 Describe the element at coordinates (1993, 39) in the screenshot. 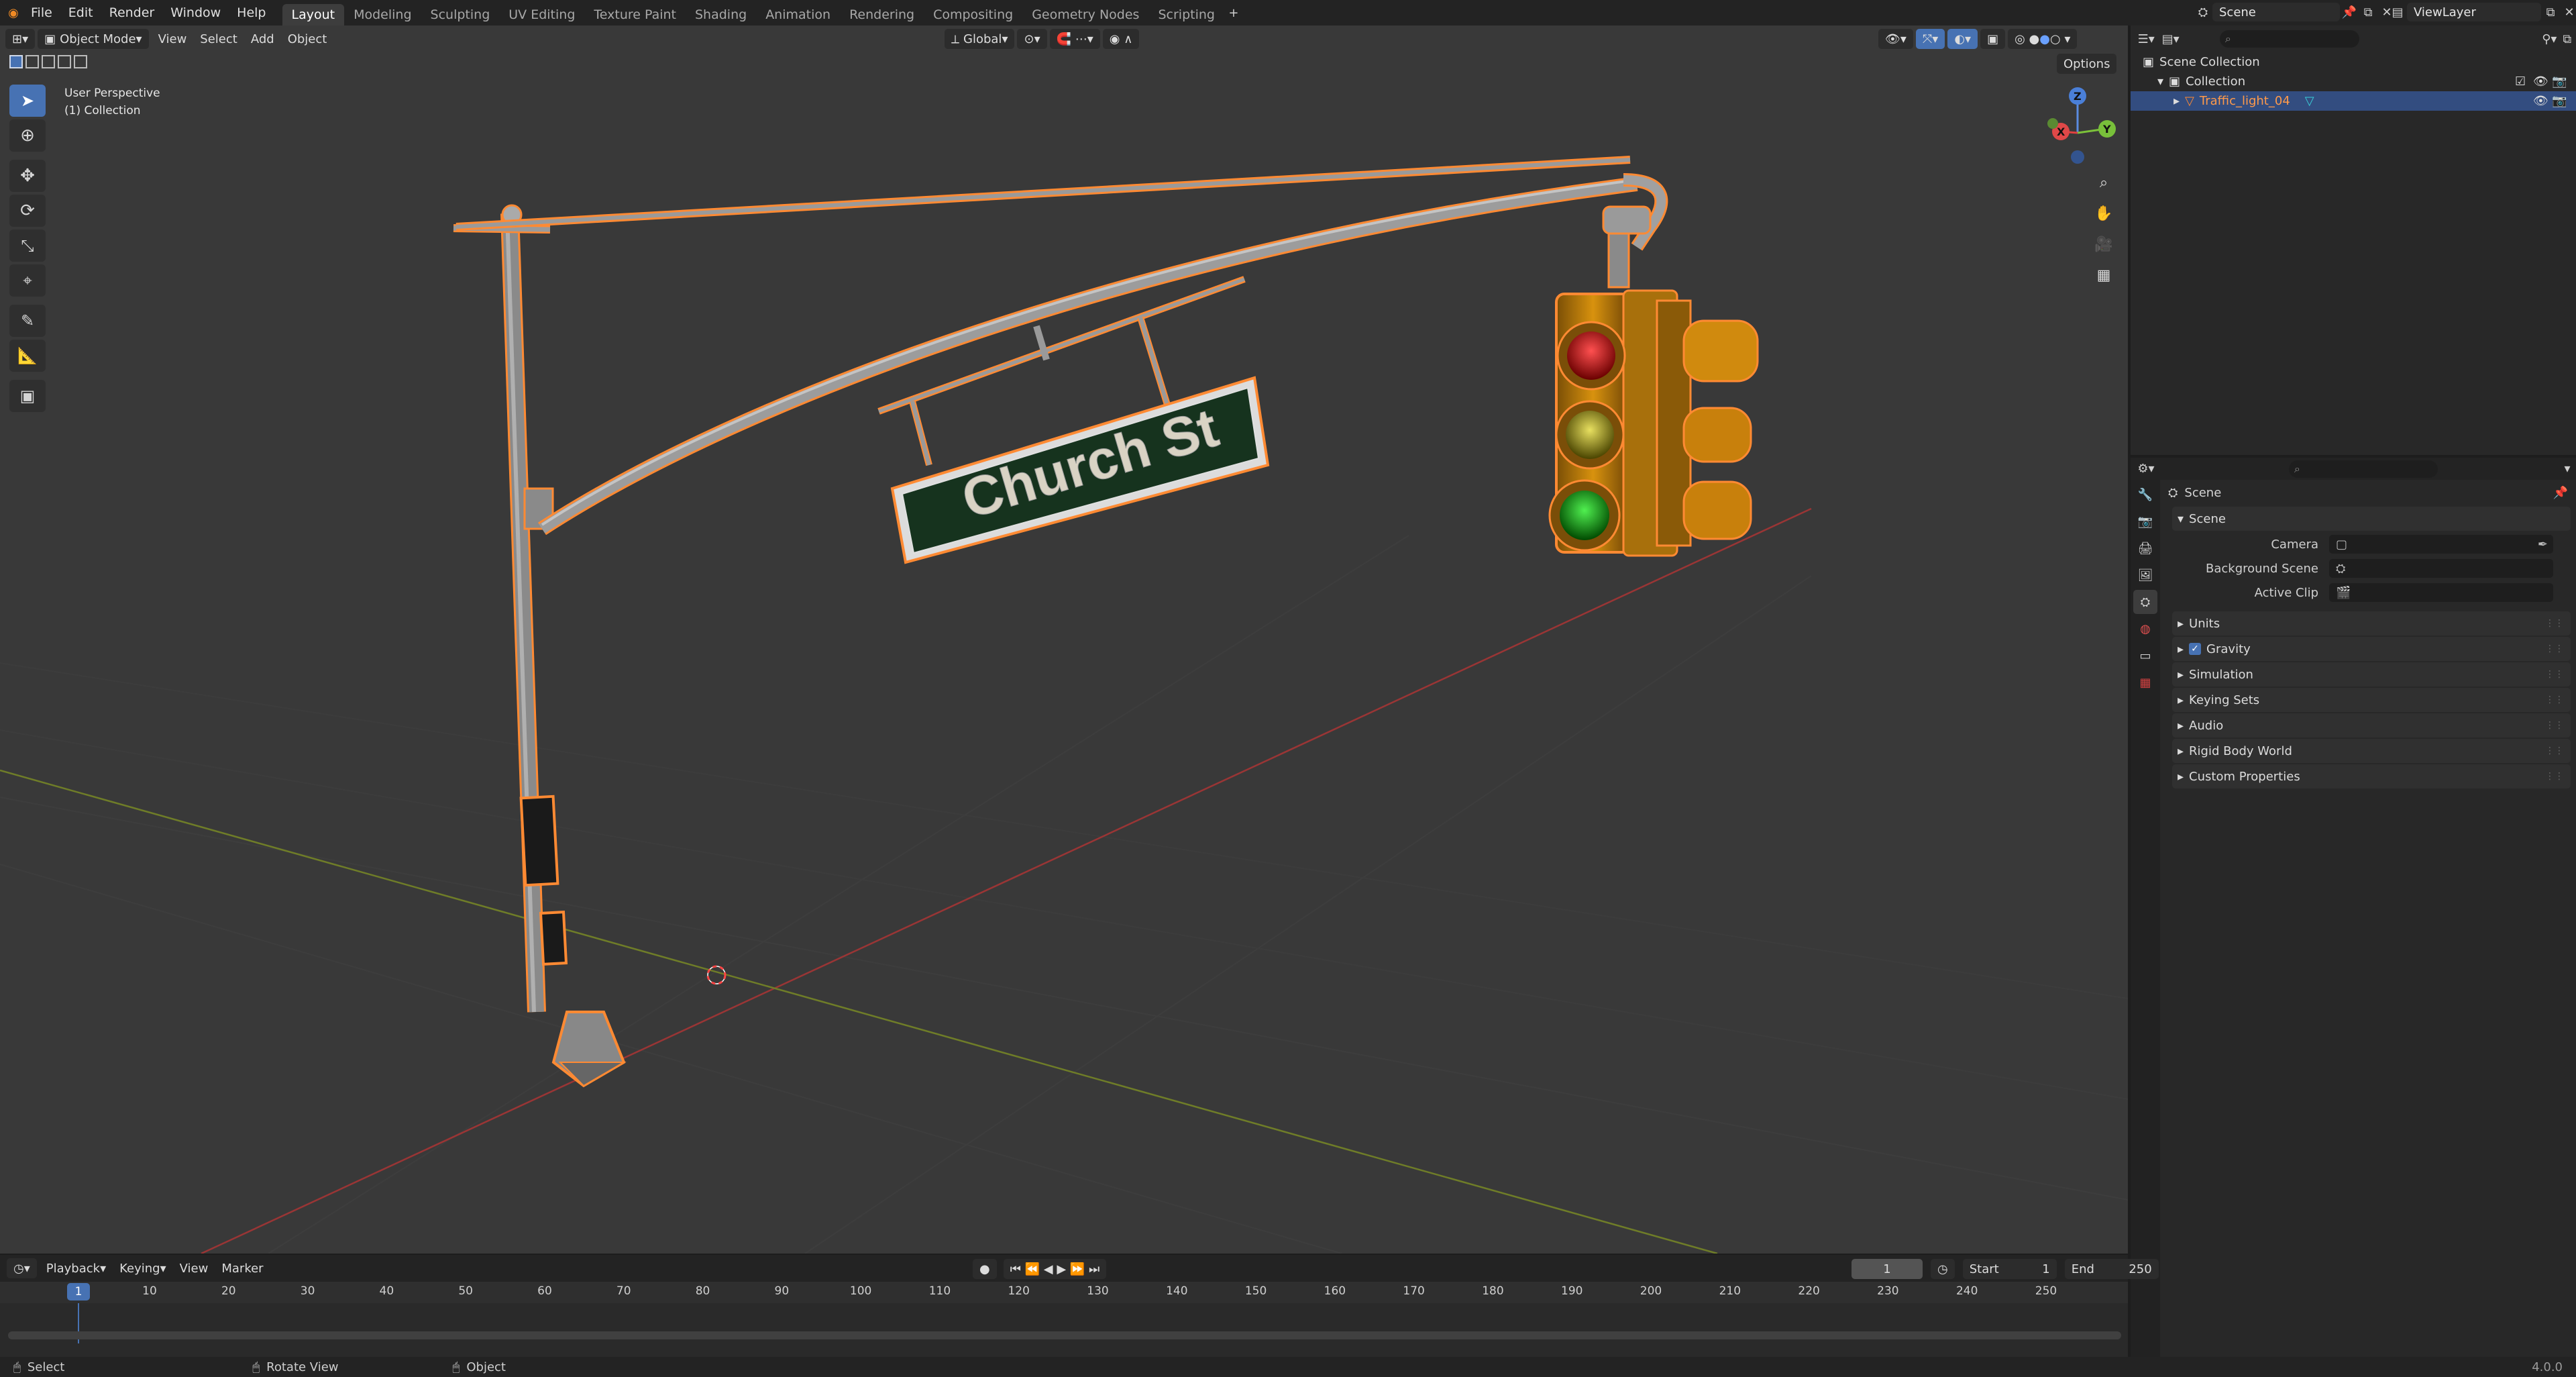

I see `xray-toggle-button: ▣` at that location.